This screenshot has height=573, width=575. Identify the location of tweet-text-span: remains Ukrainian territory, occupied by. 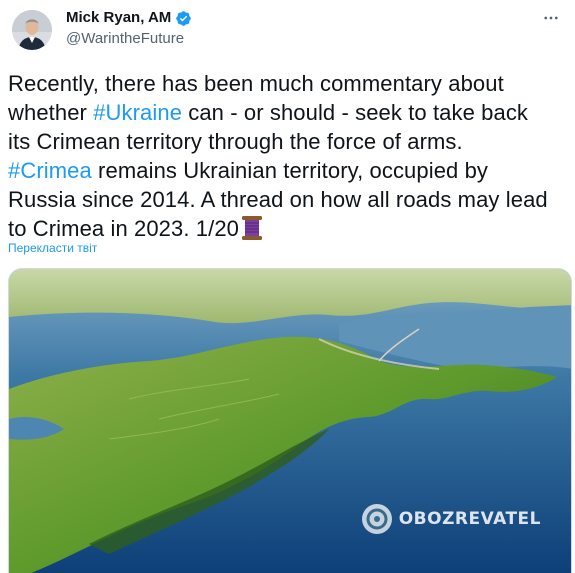
(290, 170).